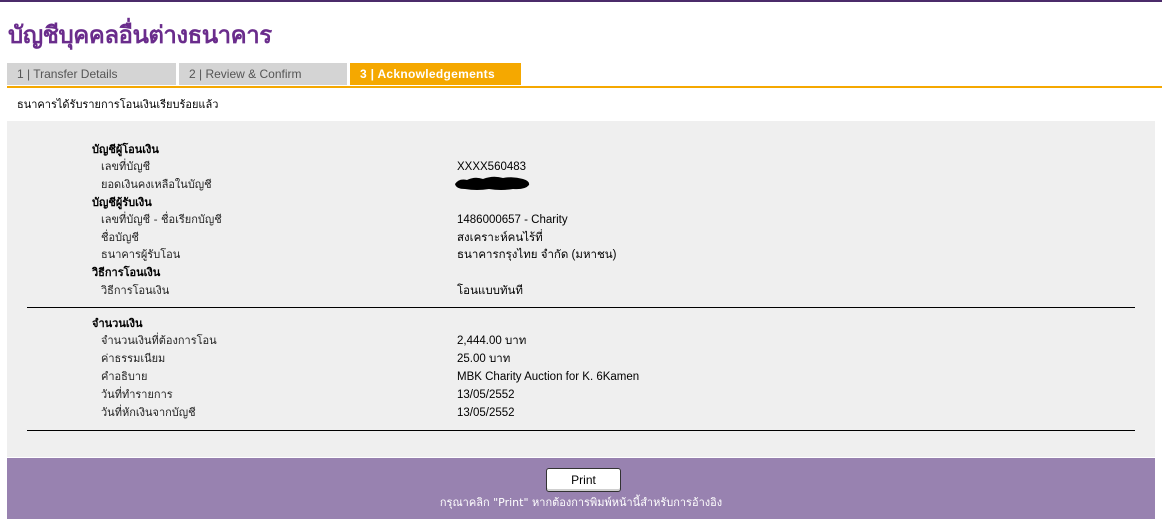 Image resolution: width=1162 pixels, height=524 pixels. I want to click on fee-label: ค่าธรรมเนียม, so click(133, 358).